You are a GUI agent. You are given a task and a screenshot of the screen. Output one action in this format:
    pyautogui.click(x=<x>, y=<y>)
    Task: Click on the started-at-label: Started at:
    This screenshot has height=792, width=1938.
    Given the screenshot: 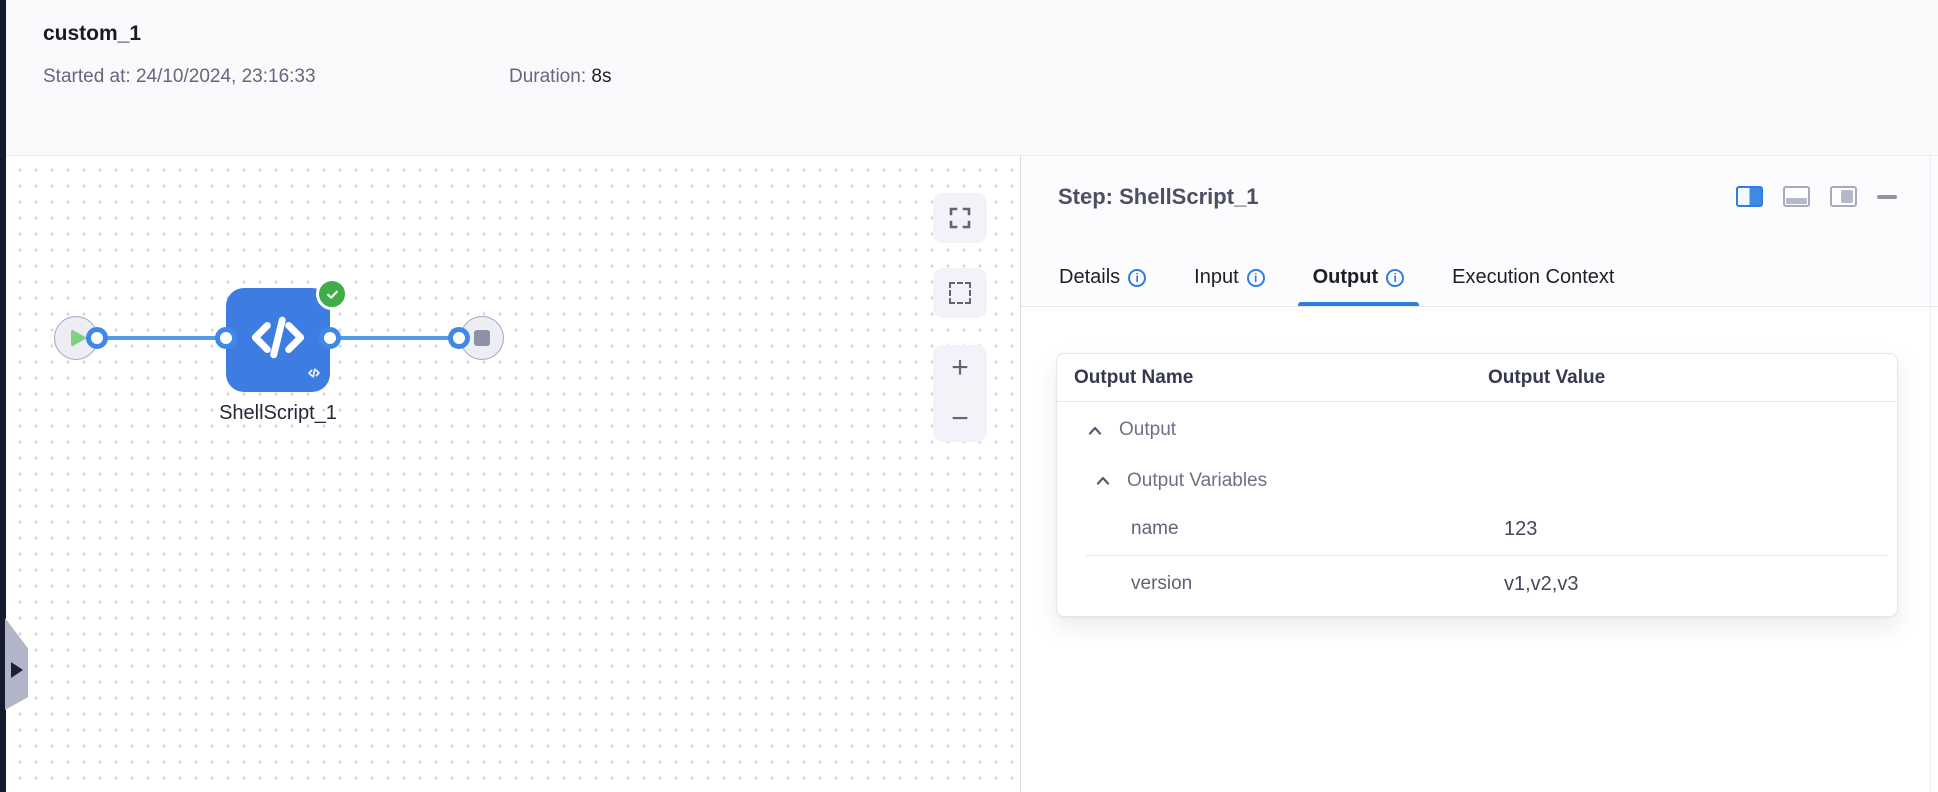 What is the action you would take?
    pyautogui.click(x=87, y=76)
    